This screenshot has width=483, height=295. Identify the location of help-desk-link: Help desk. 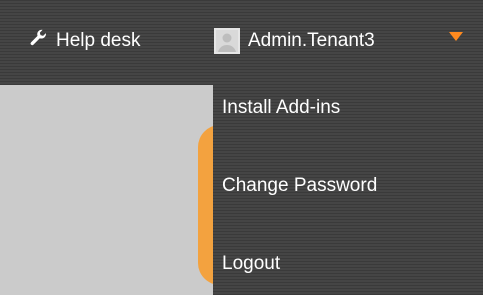
(84, 41).